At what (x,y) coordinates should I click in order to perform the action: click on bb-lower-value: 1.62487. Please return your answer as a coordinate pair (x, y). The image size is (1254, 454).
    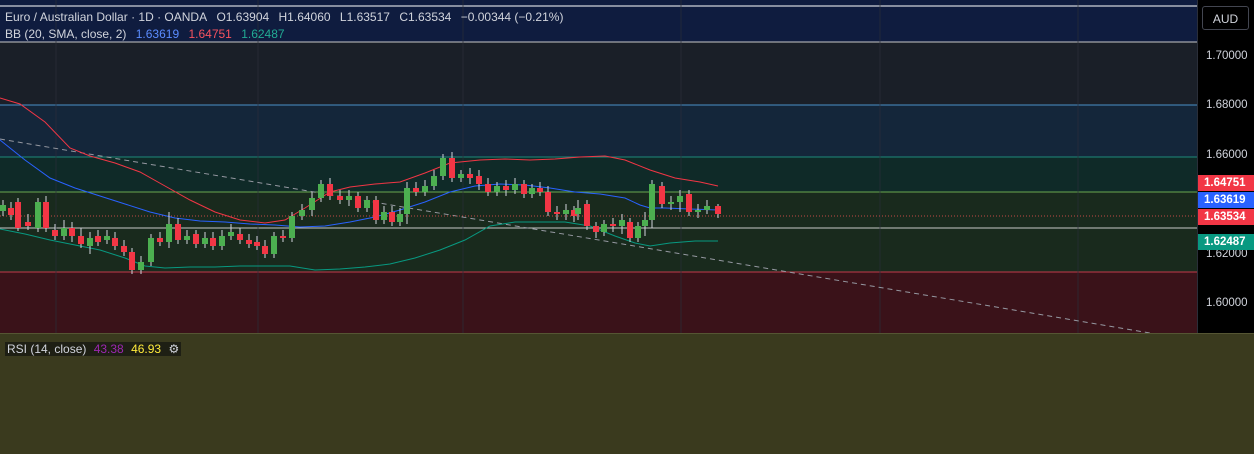
    Looking at the image, I should click on (263, 34).